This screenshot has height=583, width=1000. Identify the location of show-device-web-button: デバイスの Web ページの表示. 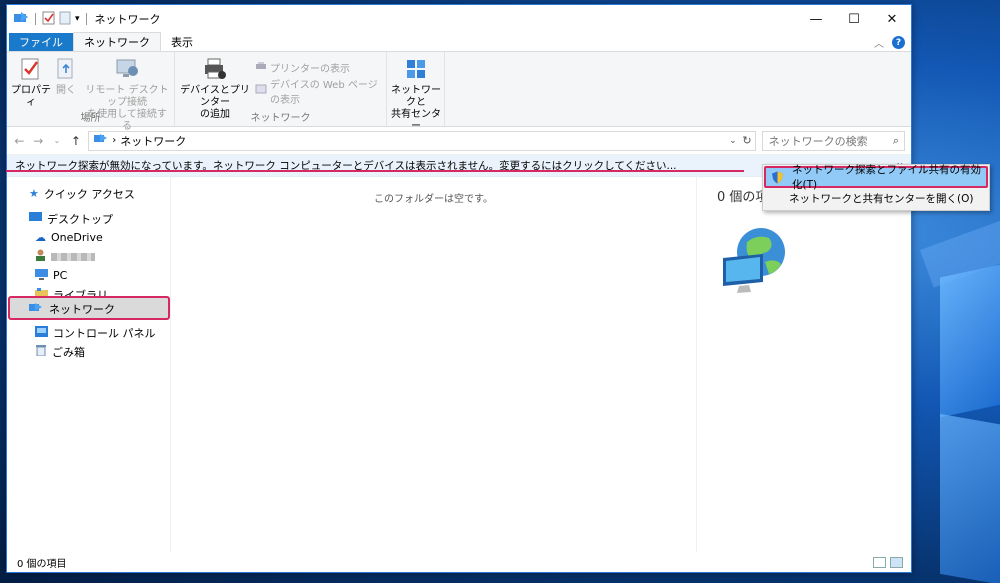
(320, 91).